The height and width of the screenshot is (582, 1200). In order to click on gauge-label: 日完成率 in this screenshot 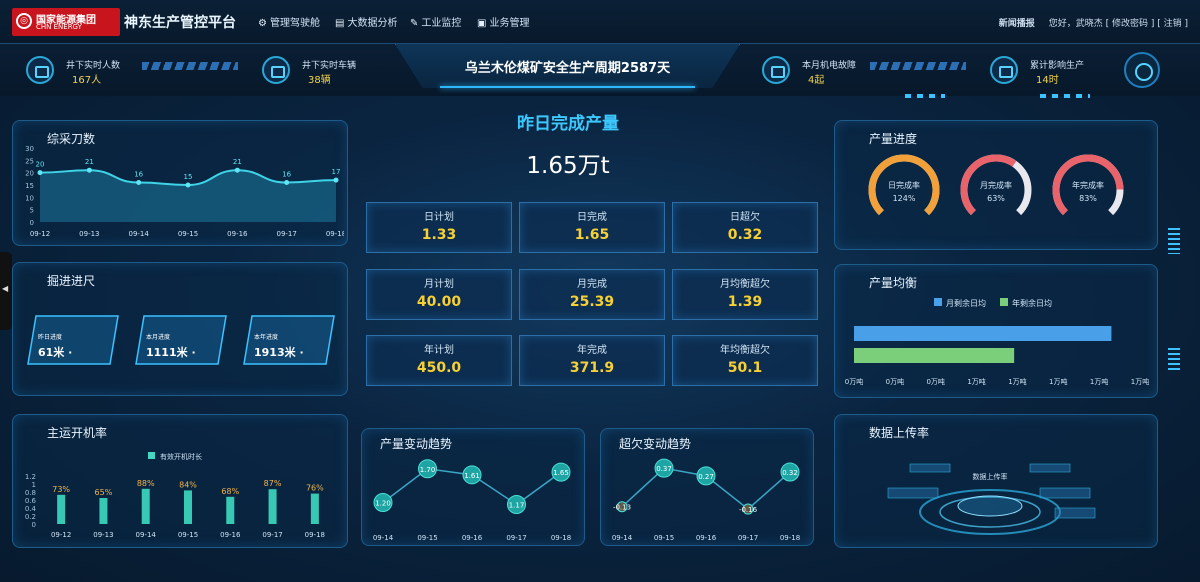, I will do `click(904, 185)`.